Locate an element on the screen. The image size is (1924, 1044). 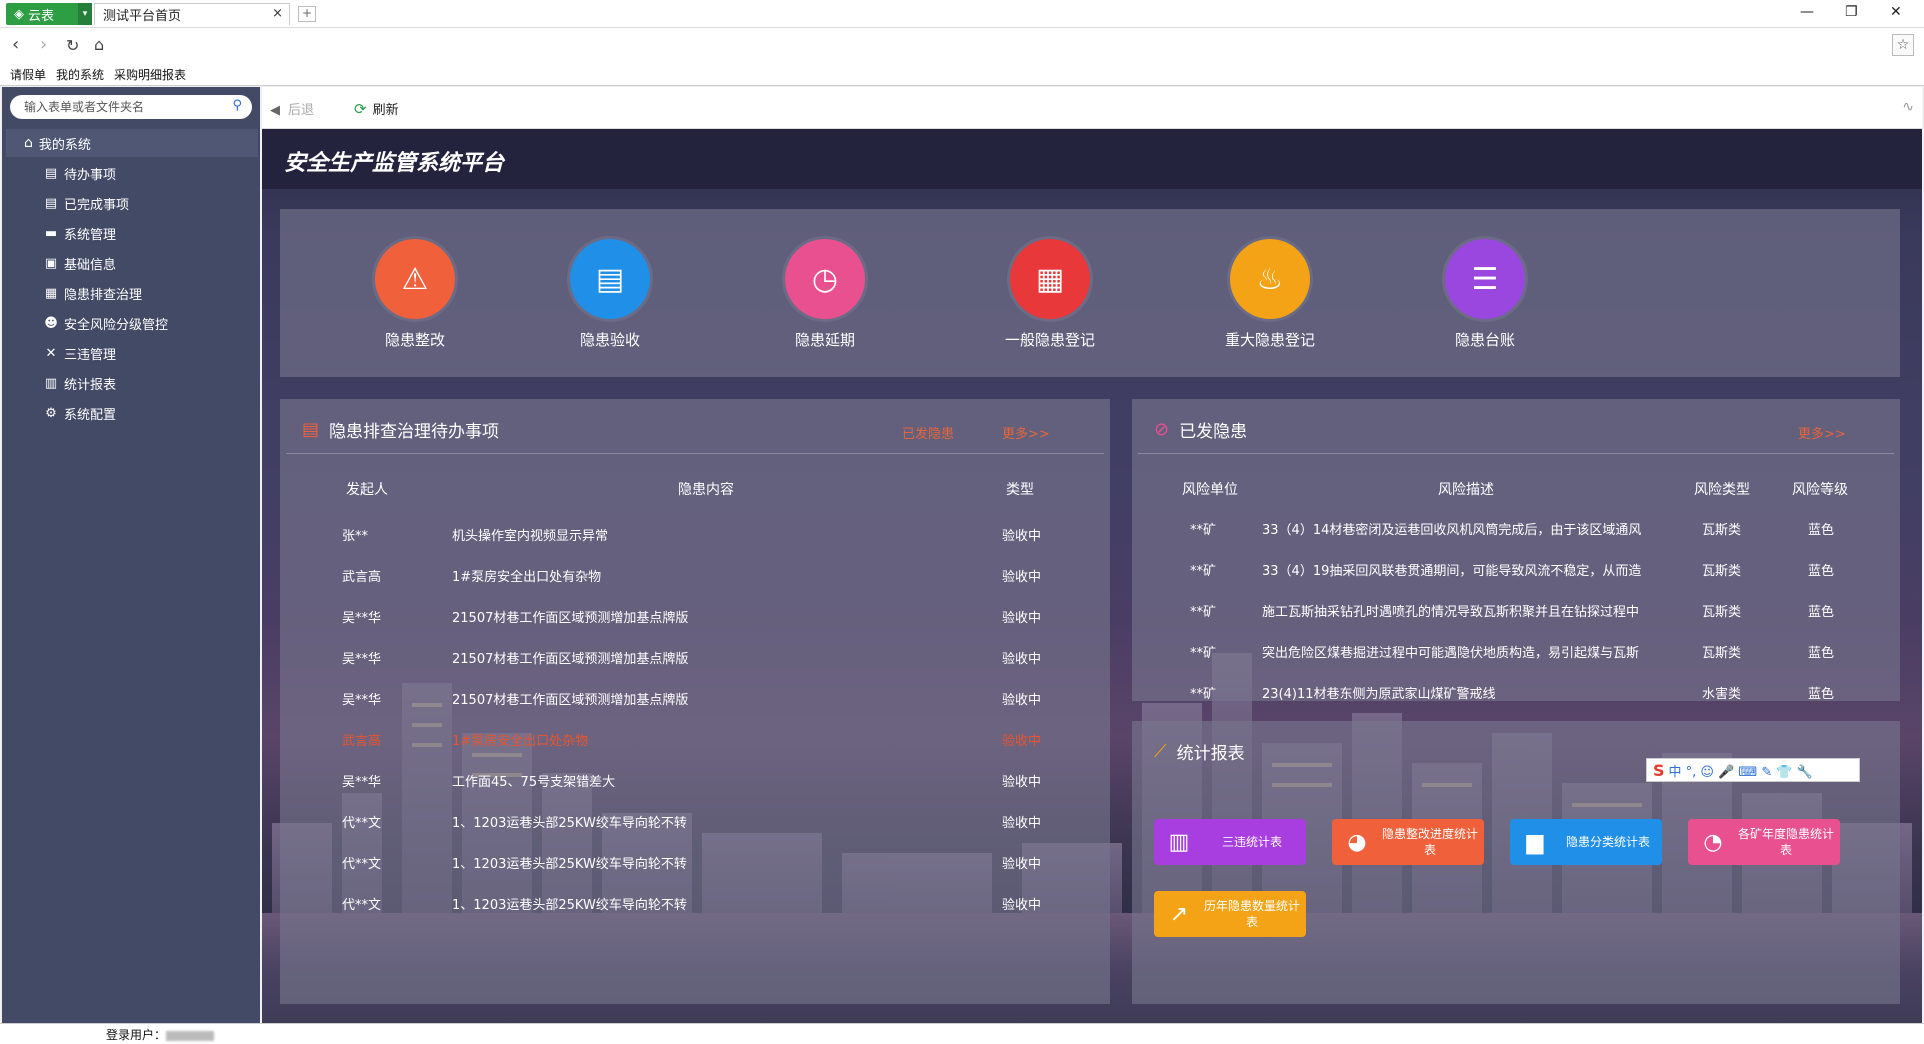
sidebar-search: ⚲ is located at coordinates (131, 107).